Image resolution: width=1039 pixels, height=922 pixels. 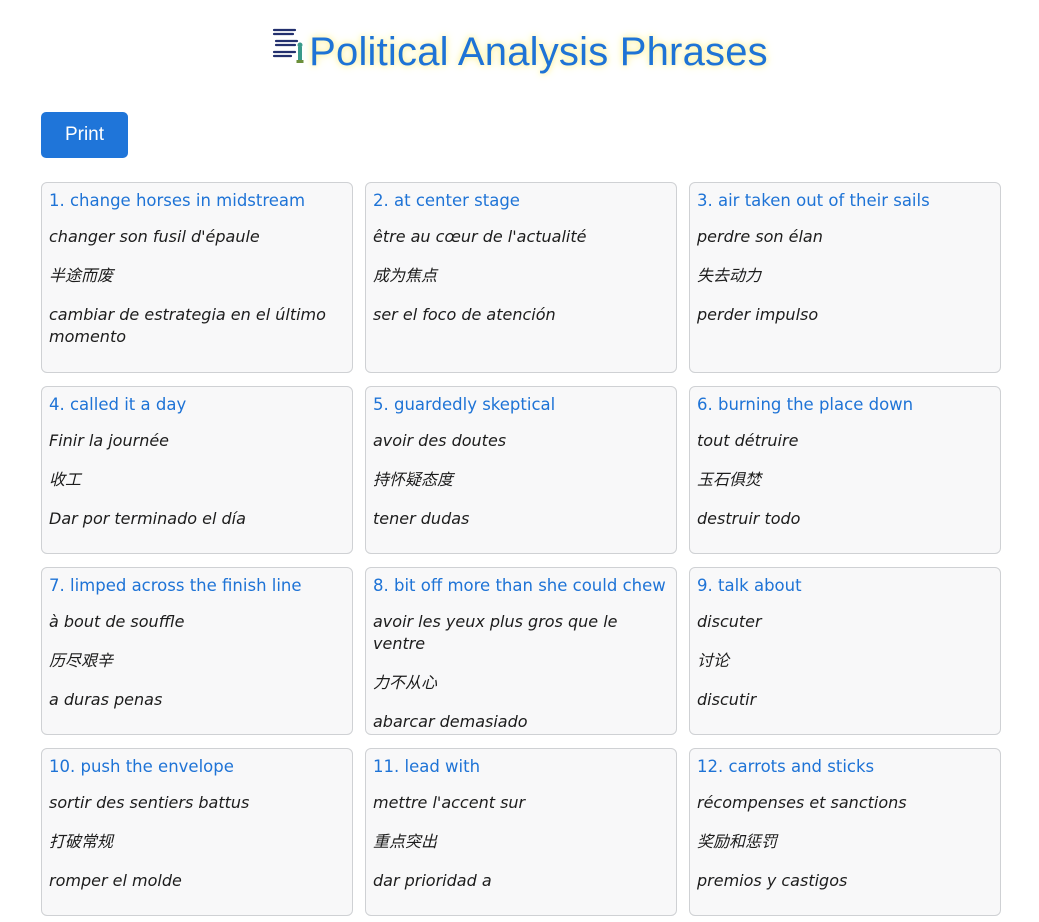 What do you see at coordinates (772, 880) in the screenshot?
I see `translation-spanish: premios y castigos` at bounding box center [772, 880].